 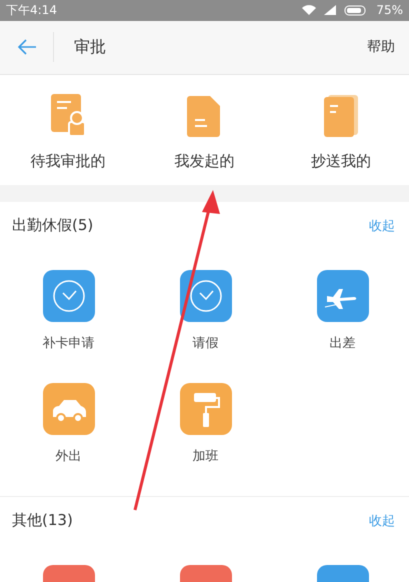 I want to click on wifi-icon, so click(x=309, y=10).